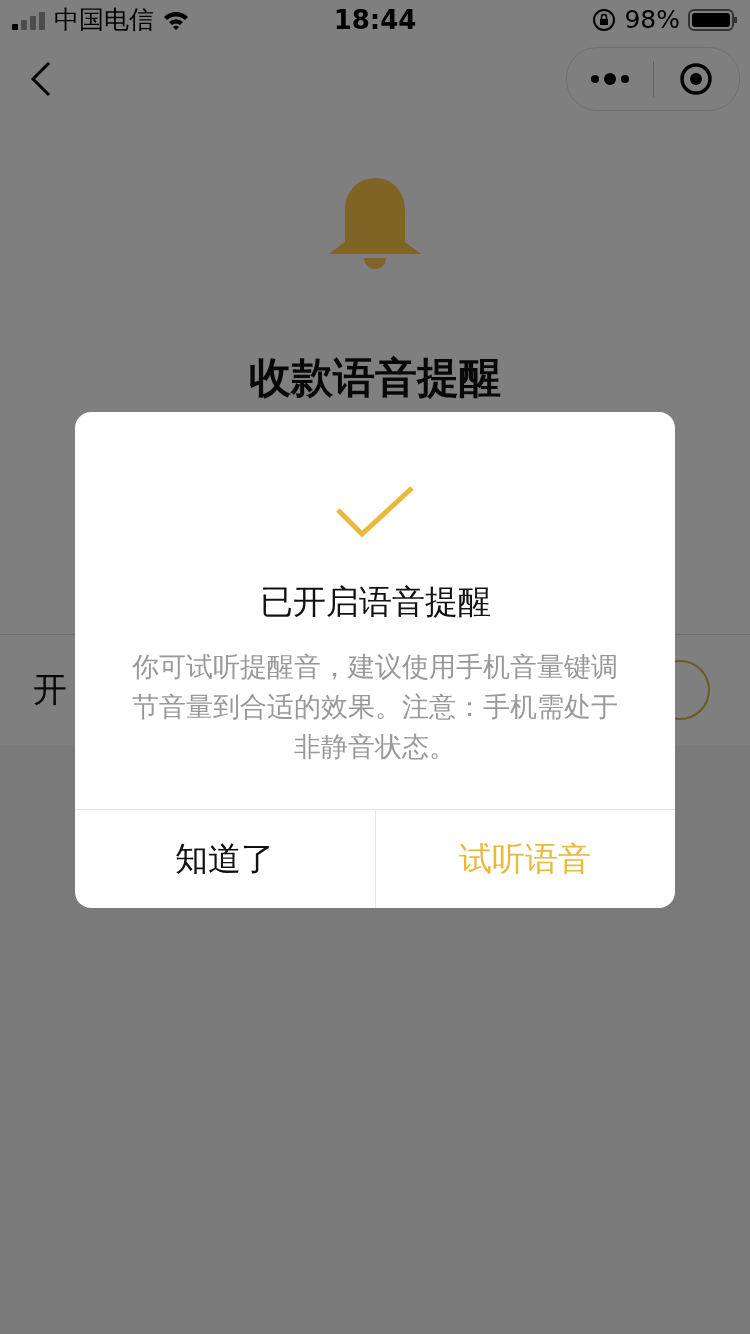 Image resolution: width=750 pixels, height=1334 pixels. What do you see at coordinates (375, 602) in the screenshot?
I see `dialog-title: 已开启语音提醒` at bounding box center [375, 602].